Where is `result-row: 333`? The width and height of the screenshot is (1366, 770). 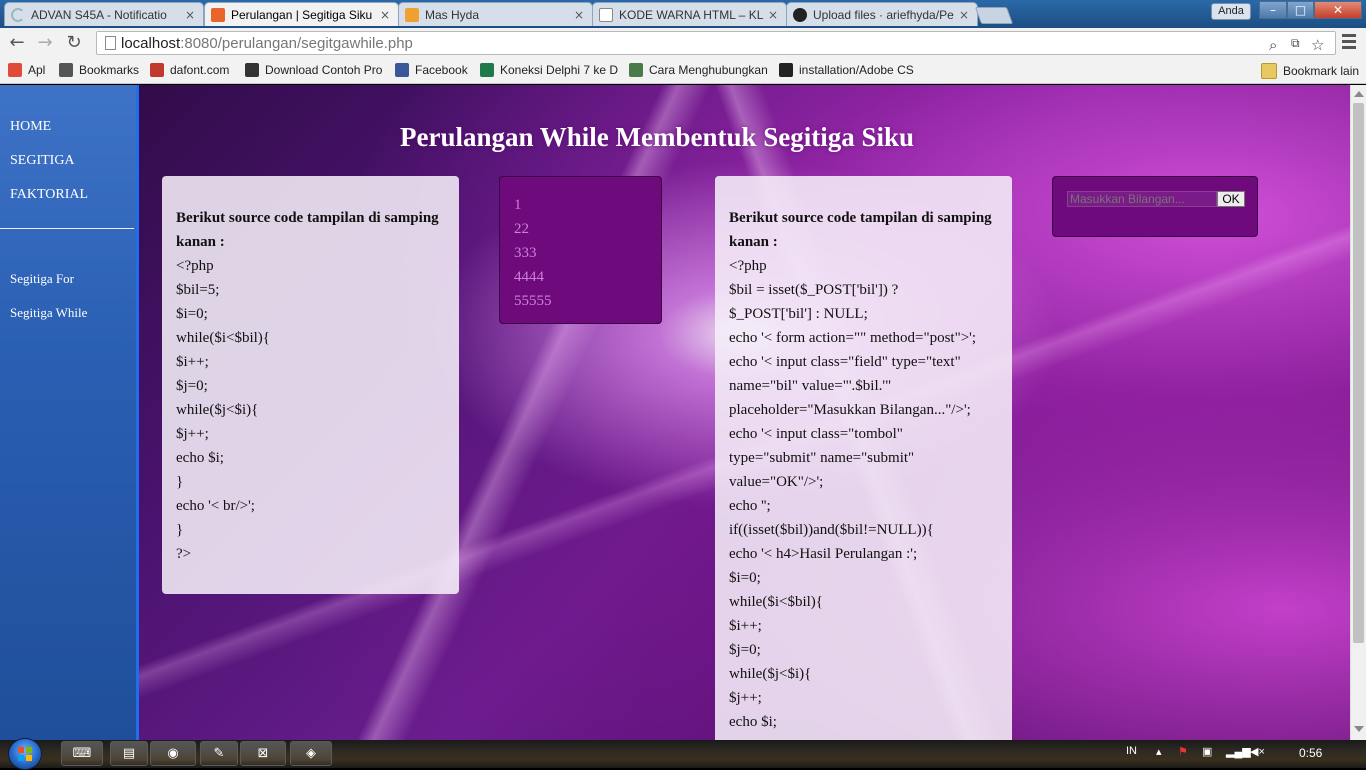 result-row: 333 is located at coordinates (525, 253).